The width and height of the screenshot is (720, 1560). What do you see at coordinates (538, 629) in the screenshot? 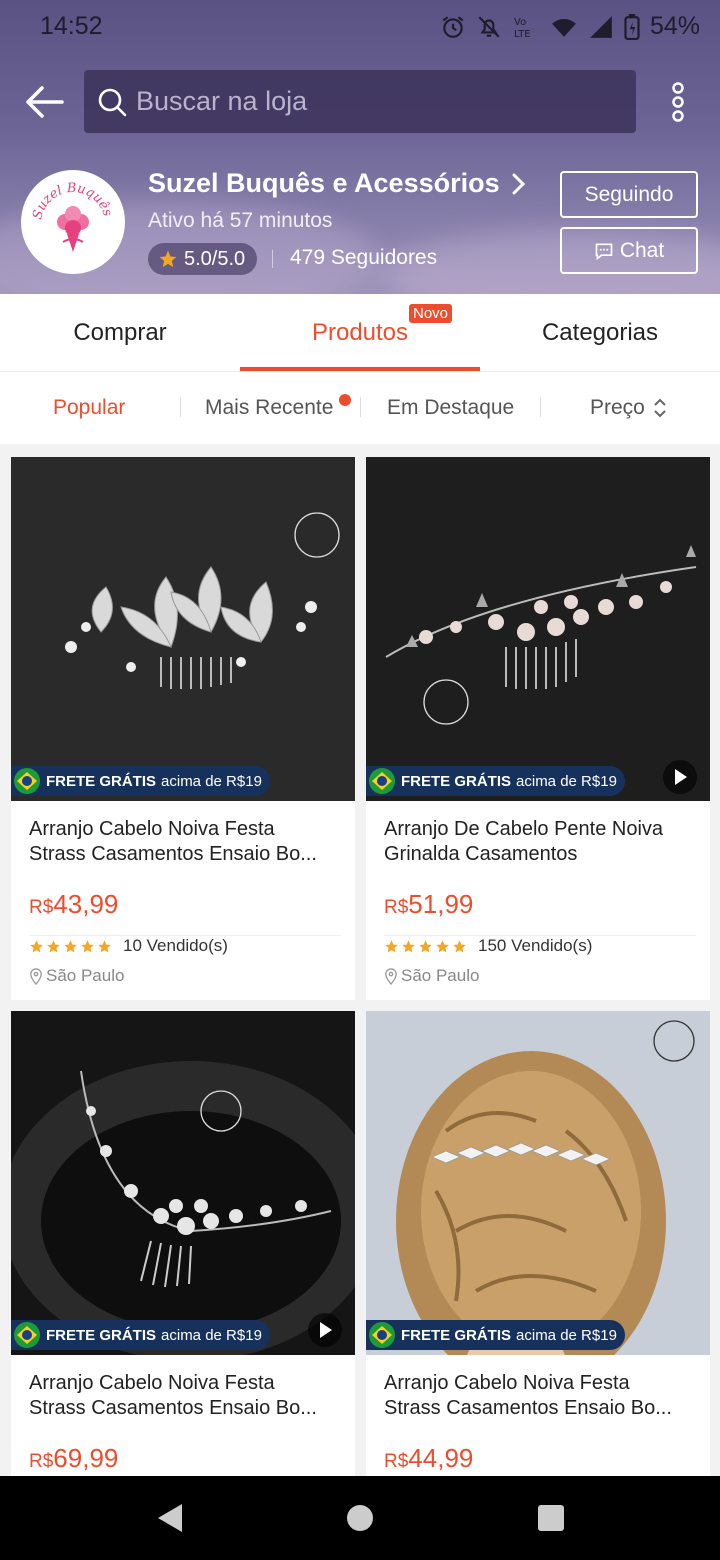
I see `pearl-comb-image` at bounding box center [538, 629].